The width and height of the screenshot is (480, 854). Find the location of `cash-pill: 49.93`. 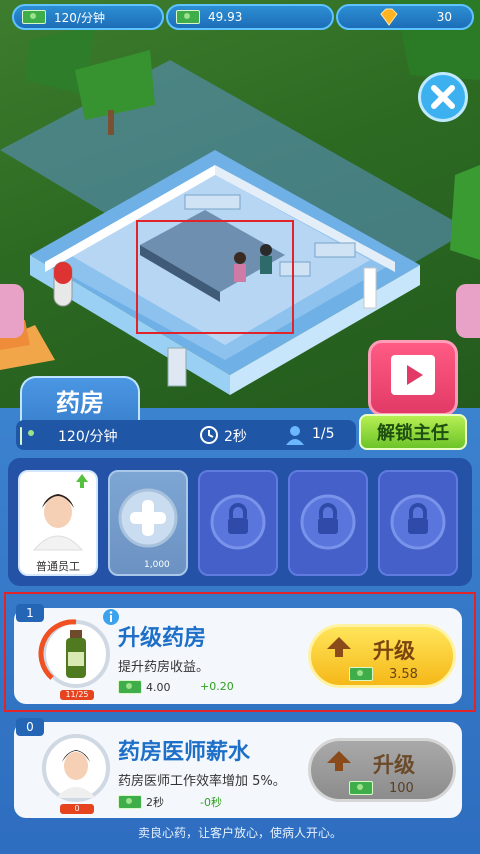

cash-pill: 49.93 is located at coordinates (250, 17).